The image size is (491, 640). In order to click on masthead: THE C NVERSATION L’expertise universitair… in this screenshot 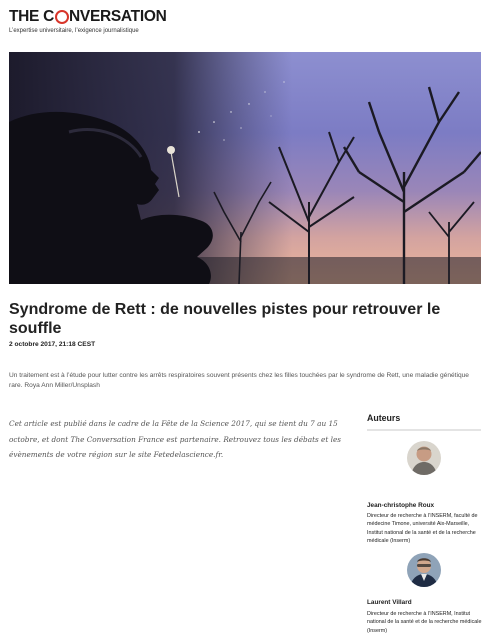, I will do `click(88, 21)`.